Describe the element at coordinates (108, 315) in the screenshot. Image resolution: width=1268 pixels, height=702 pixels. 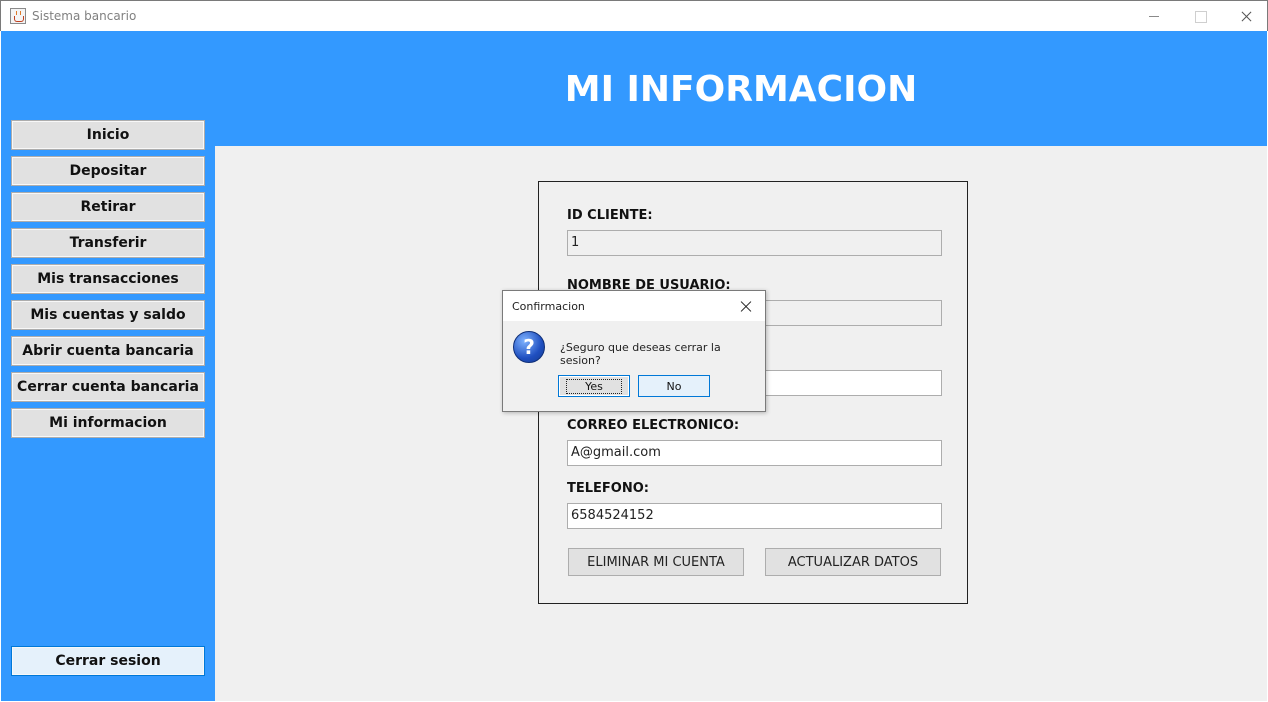
I see `sidebar-item-mis-cuentas: Mis cuentas y saldo` at that location.